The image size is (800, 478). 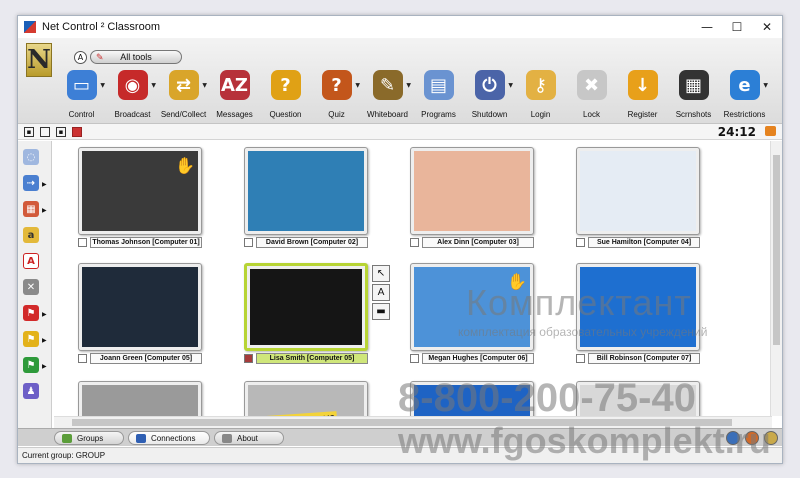 What do you see at coordinates (400, 132) in the screenshot?
I see `sub-toolbar: ▪ ▪ 24:12` at bounding box center [400, 132].